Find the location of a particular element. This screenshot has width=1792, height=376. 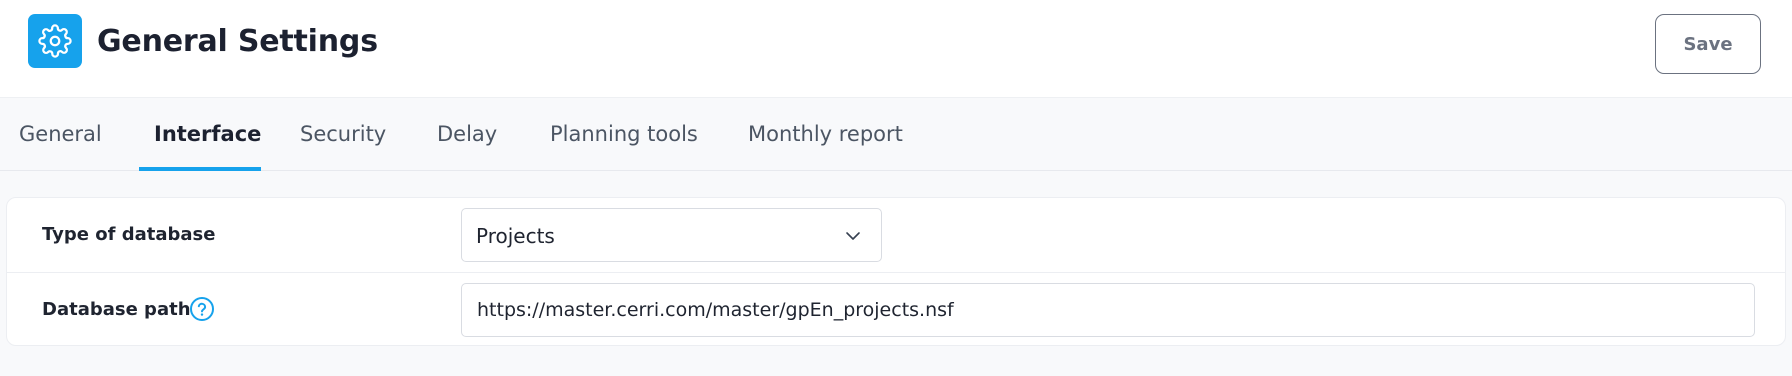

tab-planning-tools: Planning tools is located at coordinates (624, 134).